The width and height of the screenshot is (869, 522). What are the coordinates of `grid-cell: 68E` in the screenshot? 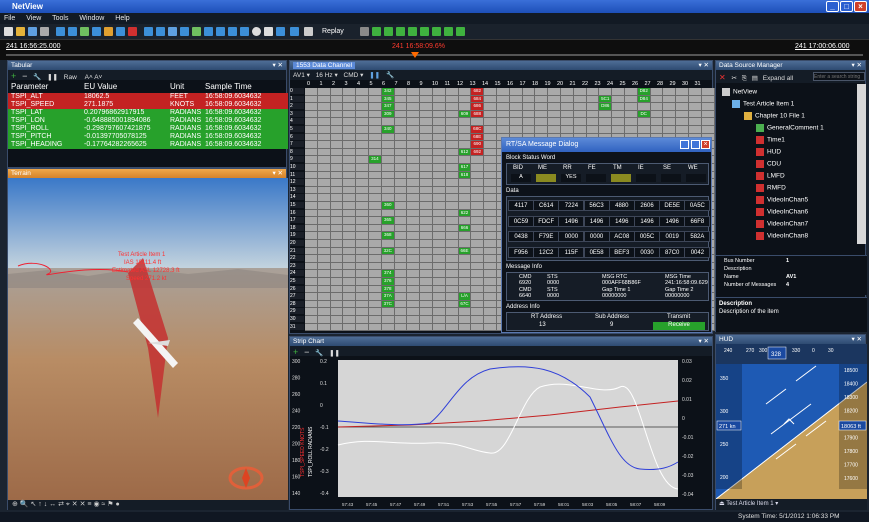 It's located at (478, 137).